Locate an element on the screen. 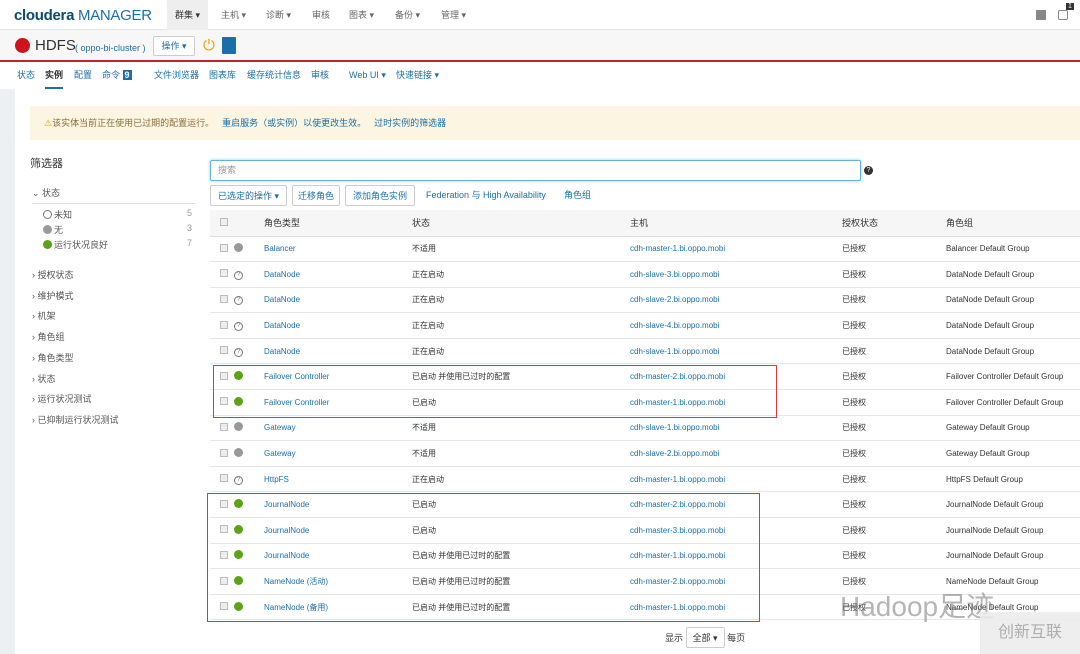 The width and height of the screenshot is (1080, 654). tab-audits: 审核 is located at coordinates (320, 76).